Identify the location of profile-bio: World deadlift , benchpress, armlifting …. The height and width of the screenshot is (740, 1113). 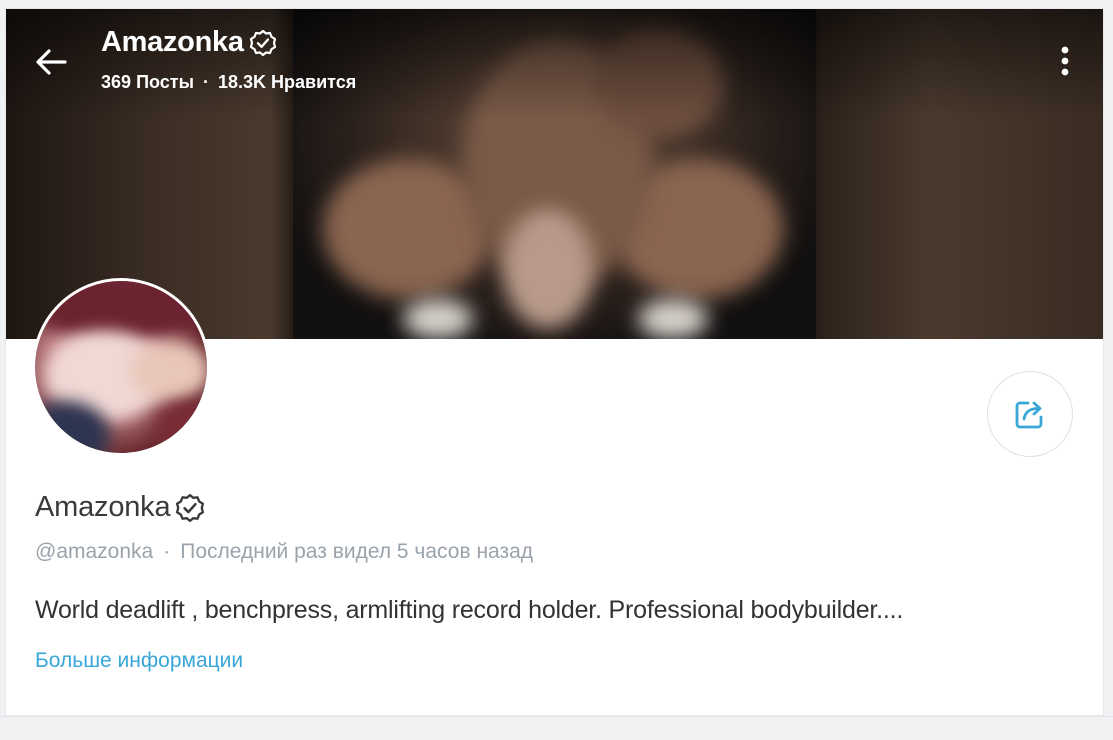
(469, 610).